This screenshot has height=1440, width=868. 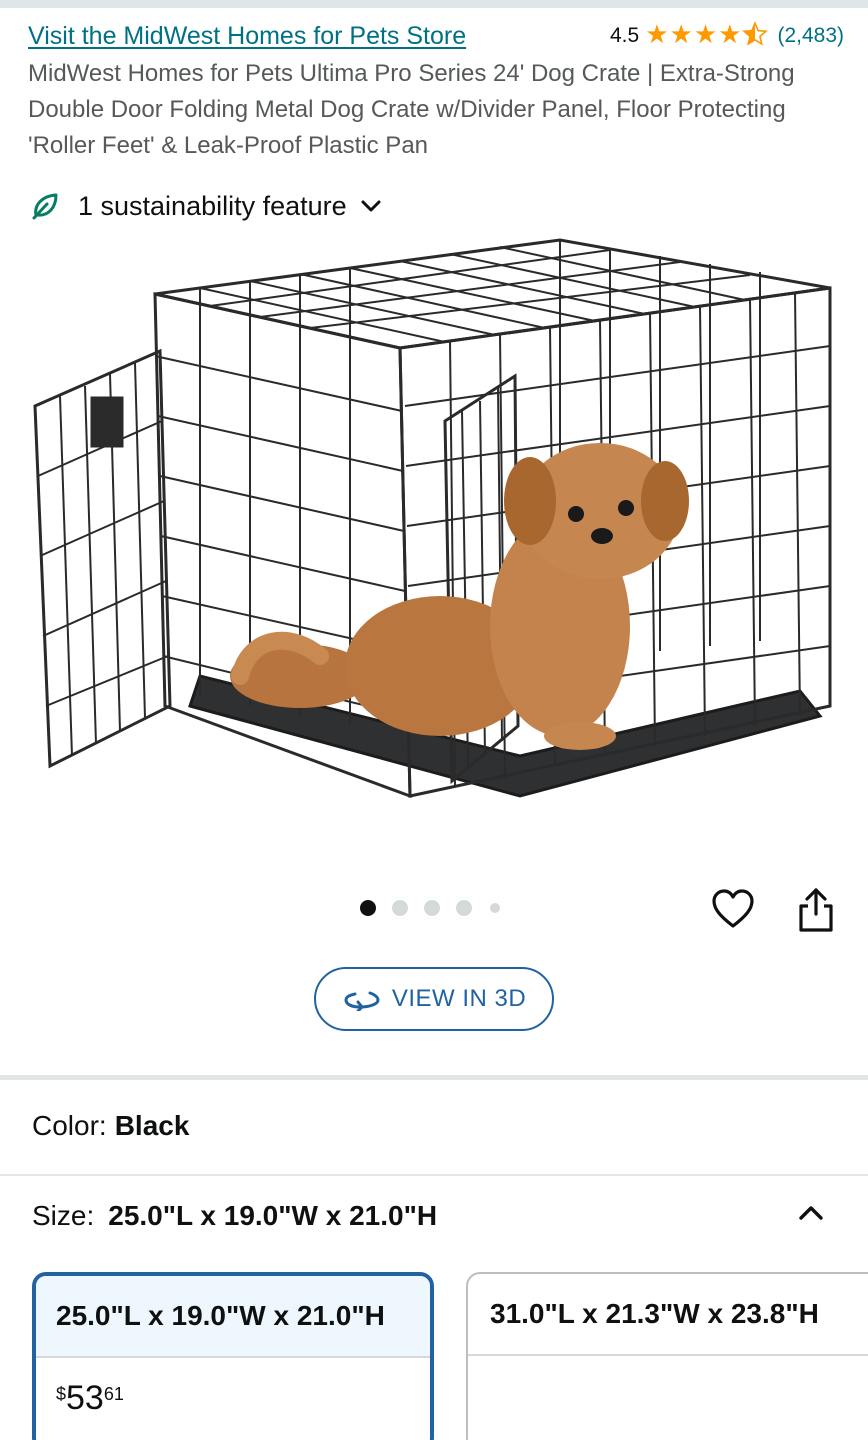 I want to click on size-option: 31.0"L x 21.3"W x 23.8"H, so click(x=667, y=1356).